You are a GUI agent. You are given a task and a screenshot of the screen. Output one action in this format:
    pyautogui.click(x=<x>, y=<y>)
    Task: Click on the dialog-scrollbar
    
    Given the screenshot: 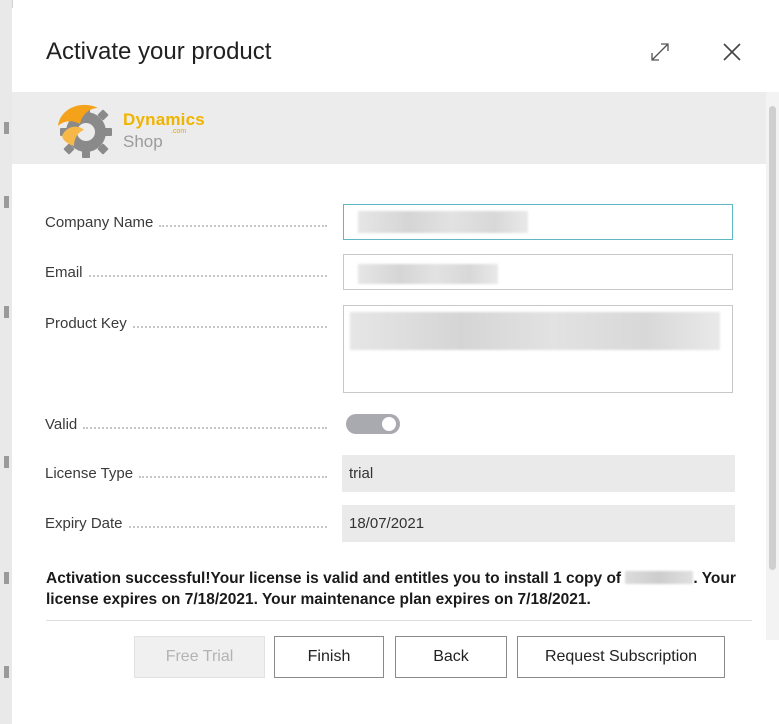 What is the action you would take?
    pyautogui.click(x=772, y=366)
    